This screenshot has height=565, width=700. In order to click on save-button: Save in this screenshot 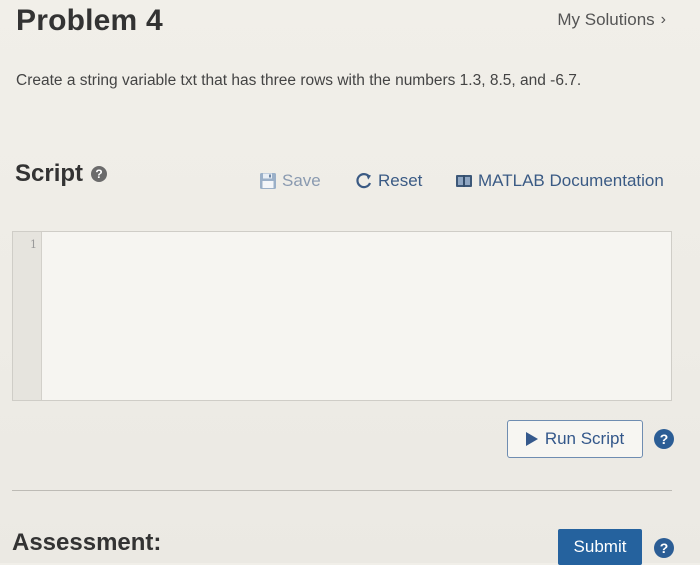, I will do `click(290, 181)`.